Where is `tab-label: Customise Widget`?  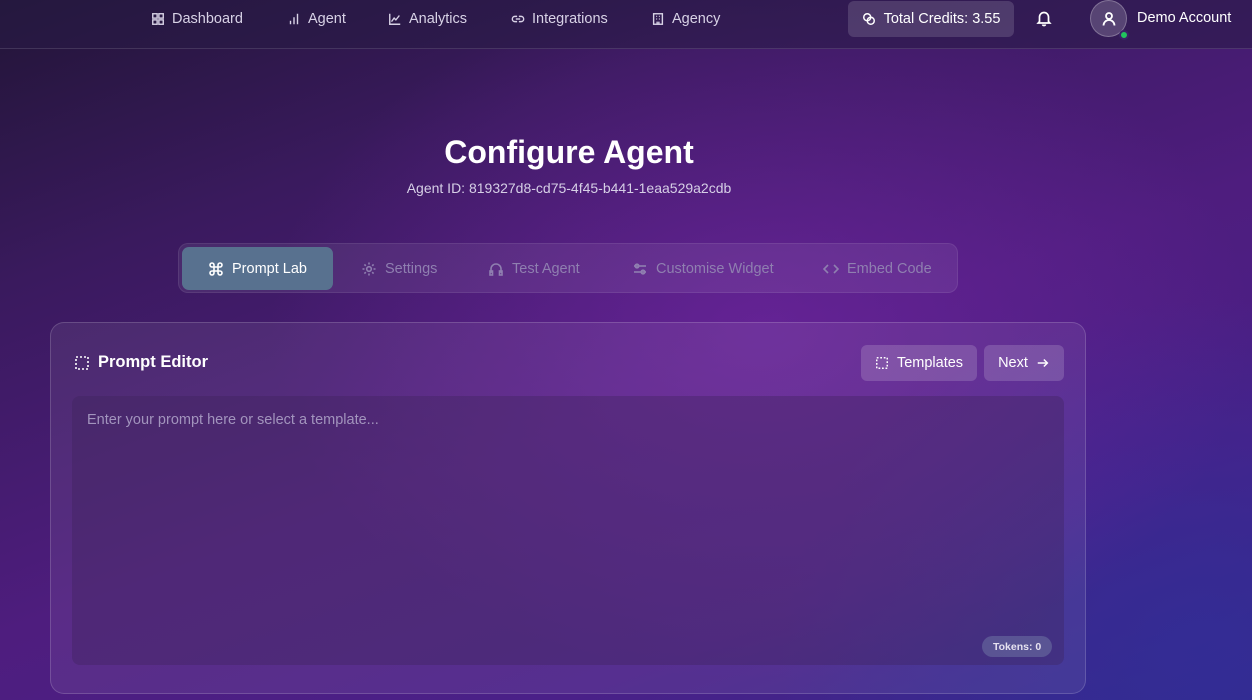 tab-label: Customise Widget is located at coordinates (715, 268).